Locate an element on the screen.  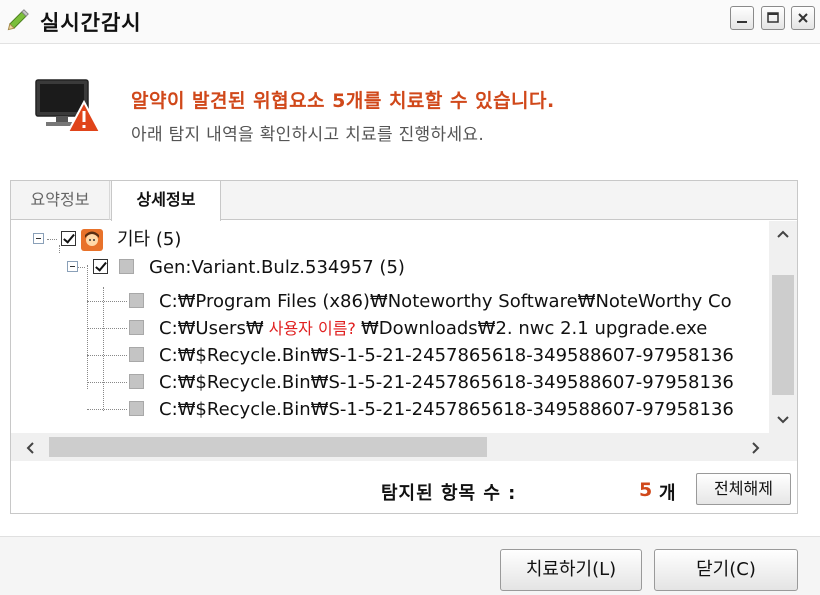
minimize-icon is located at coordinates (742, 22).